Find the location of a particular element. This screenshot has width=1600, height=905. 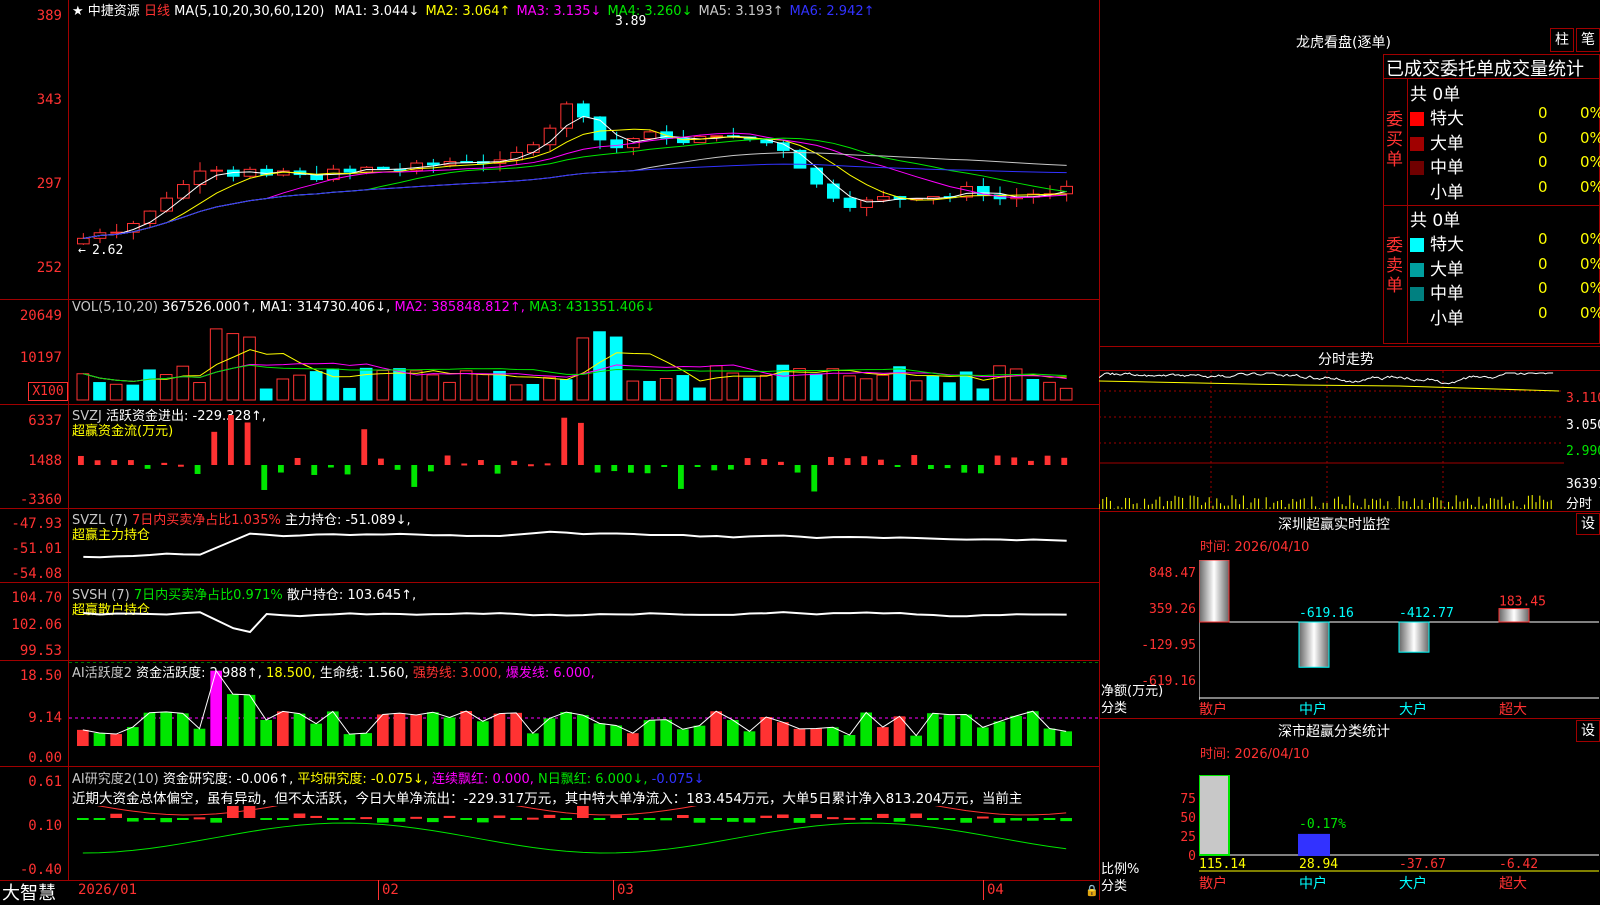

svsh-chart is located at coordinates (584, 622).